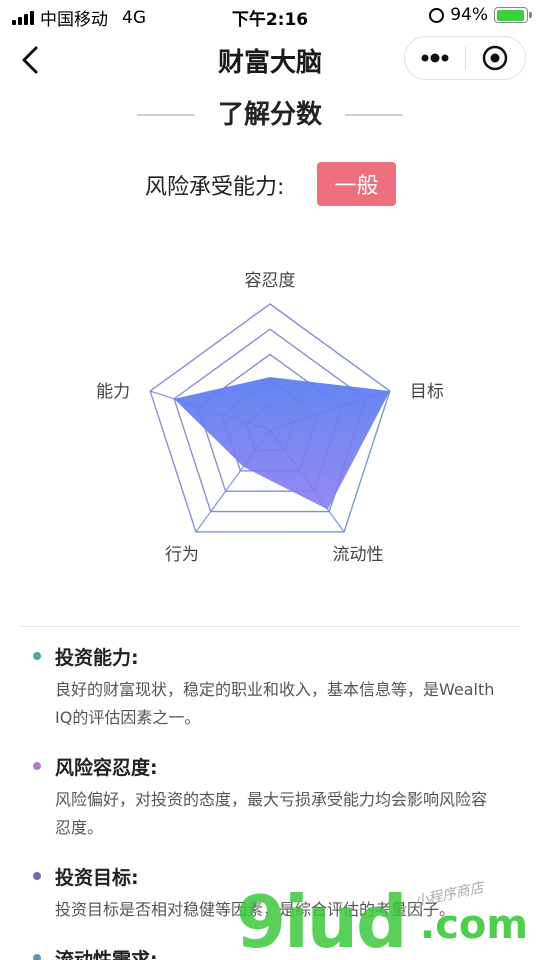 This screenshot has height=960, width=540. What do you see at coordinates (513, 15) in the screenshot?
I see `battery-icon` at bounding box center [513, 15].